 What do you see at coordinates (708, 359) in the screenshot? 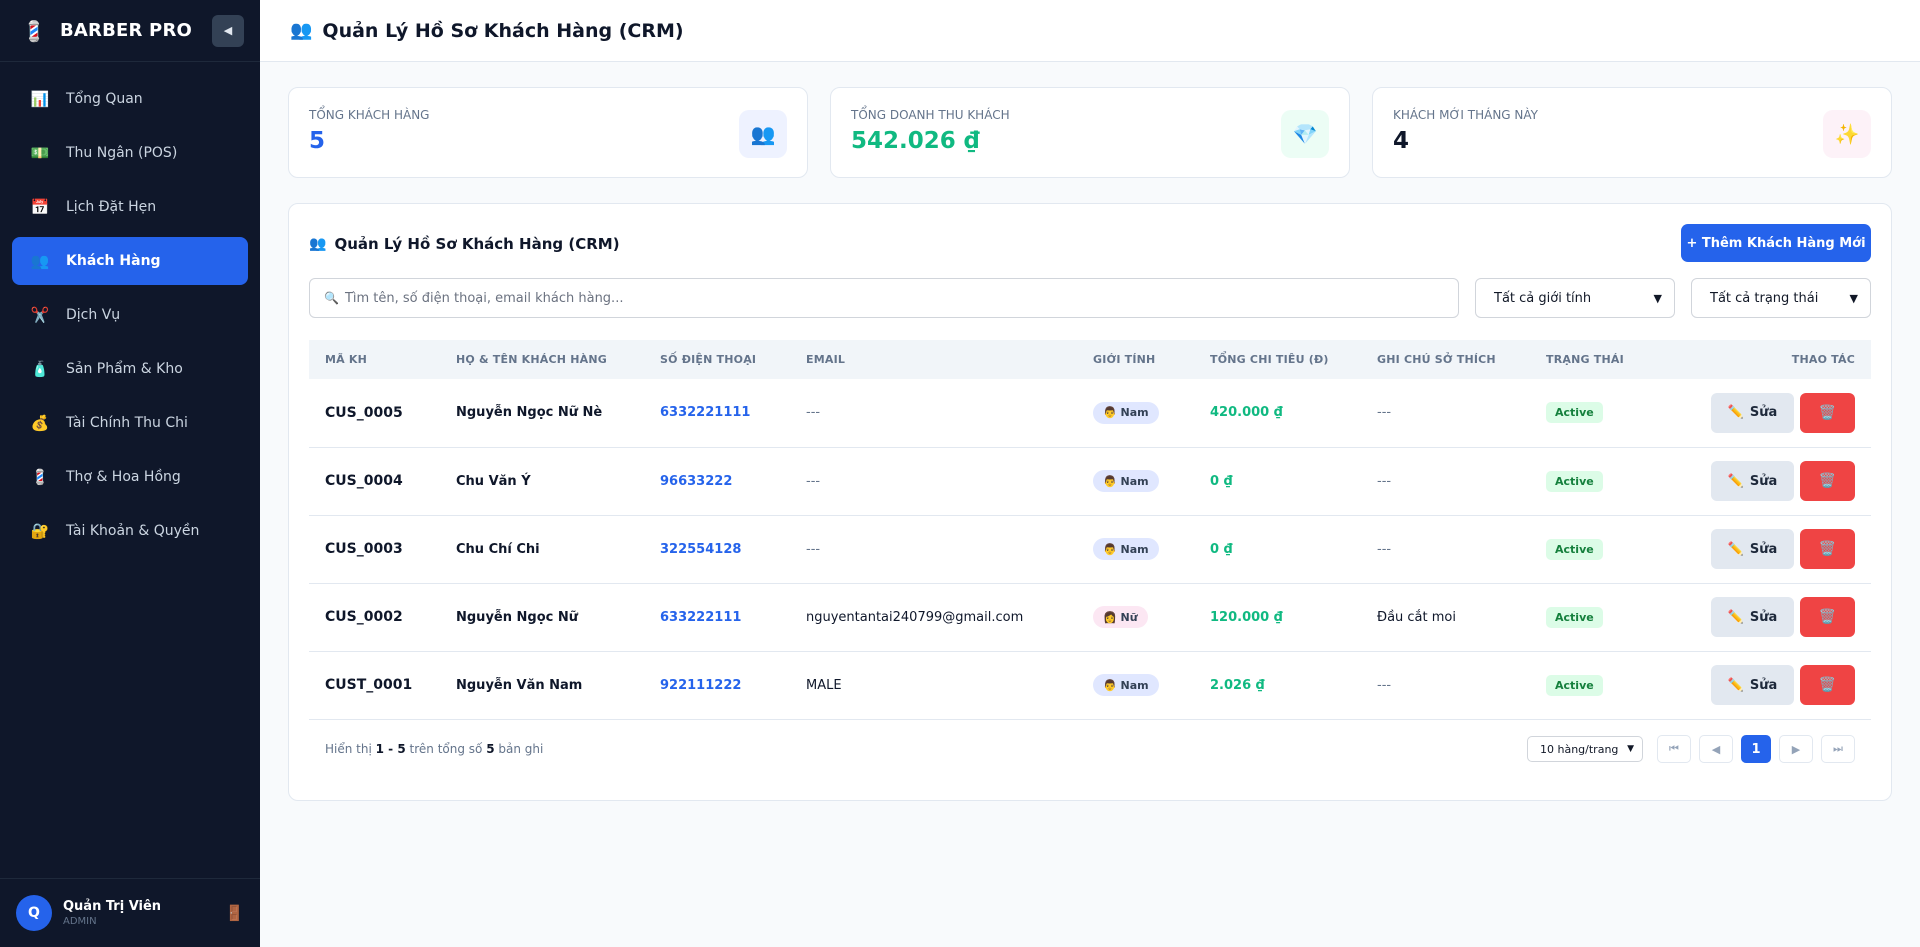
I see `col-header: Số Điện Thoại` at bounding box center [708, 359].